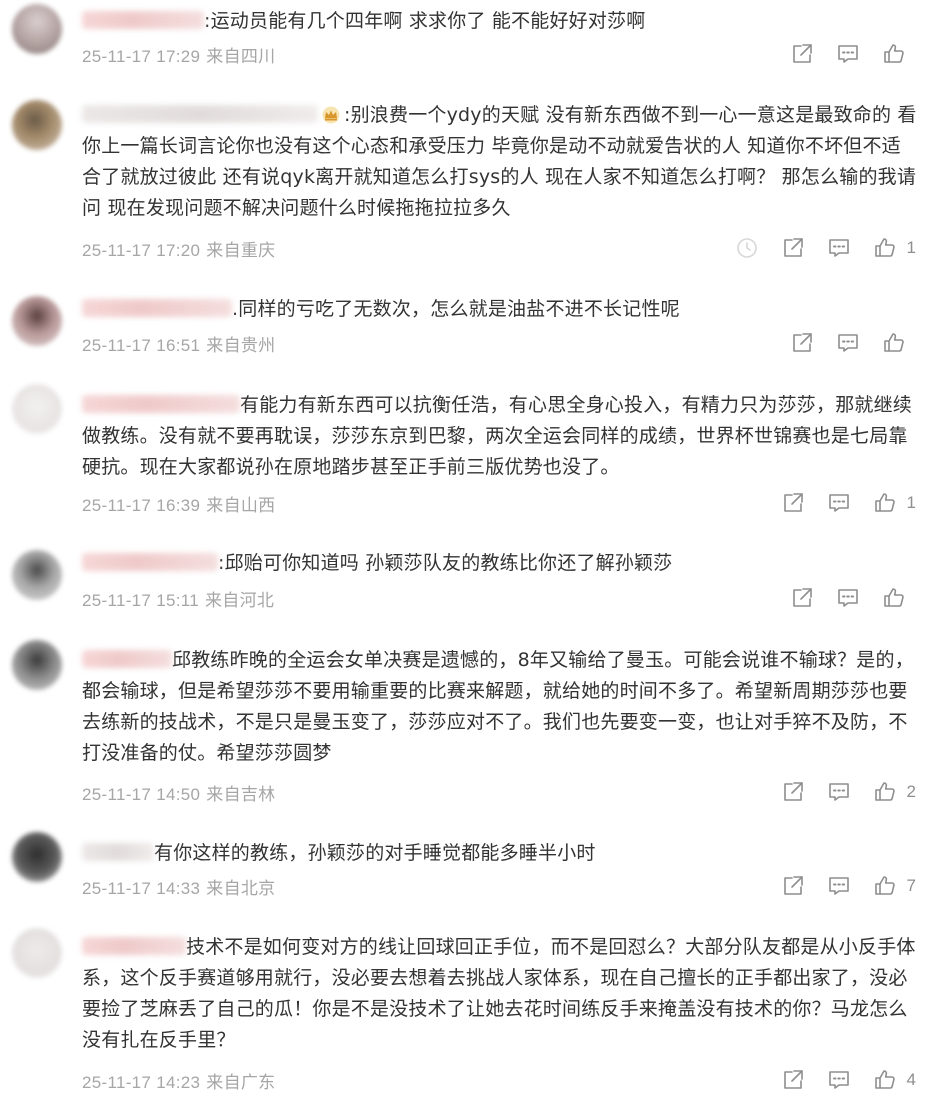 This screenshot has width=938, height=1098. I want to click on comment-meta: 25-11-17 14:50 来自吉林, so click(178, 792).